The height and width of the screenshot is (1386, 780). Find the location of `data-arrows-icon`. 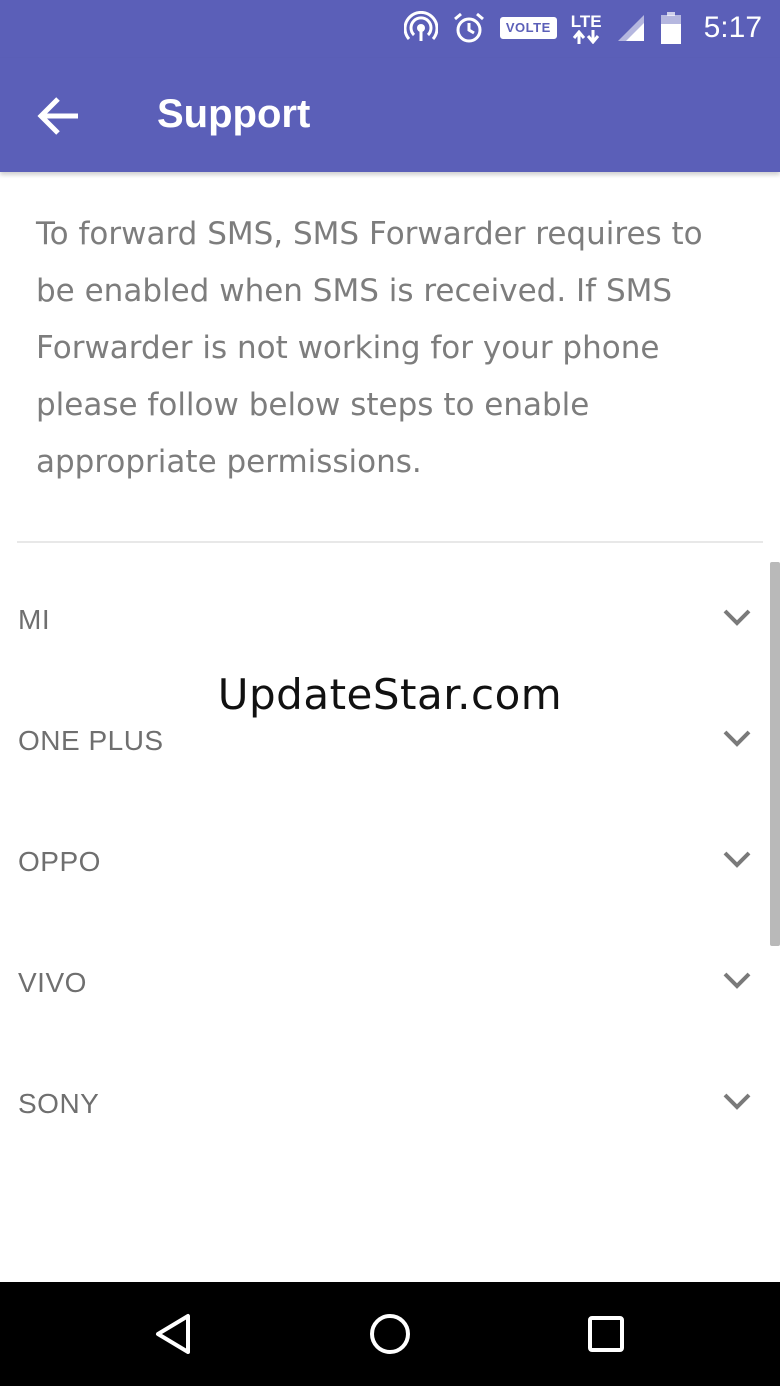

data-arrows-icon is located at coordinates (586, 36).